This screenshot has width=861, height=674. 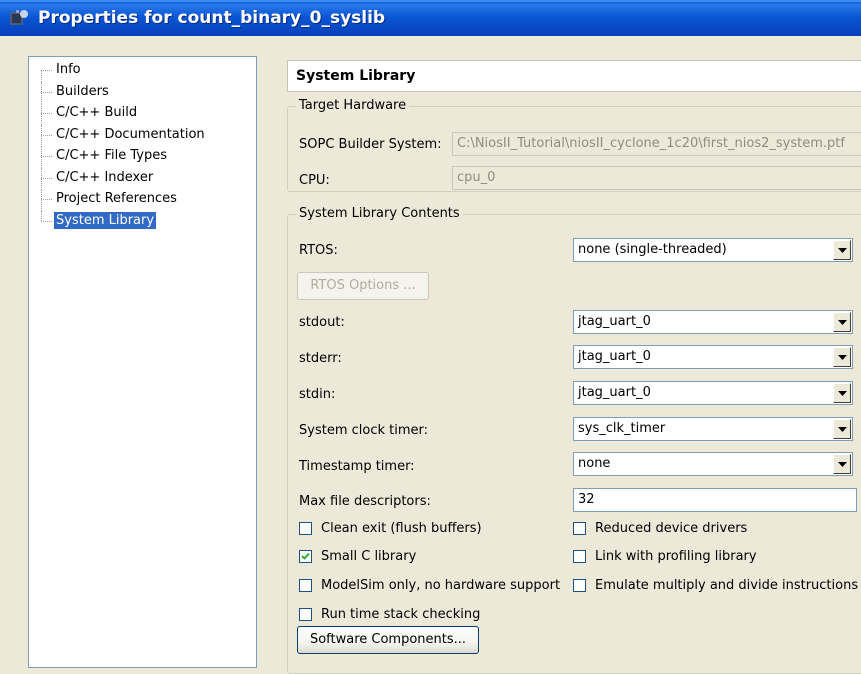 What do you see at coordinates (111, 155) in the screenshot?
I see `tree-item-label: C/C++ File Types` at bounding box center [111, 155].